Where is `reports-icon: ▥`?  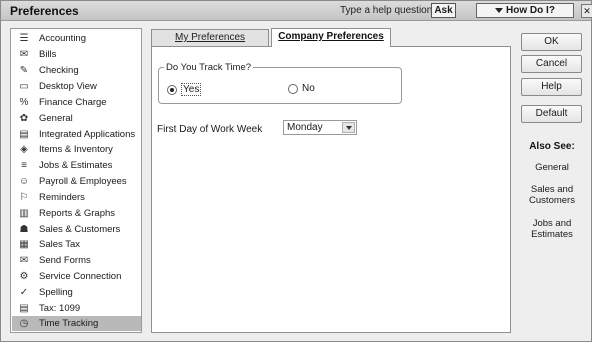
reports-icon: ▥ is located at coordinates (24, 213).